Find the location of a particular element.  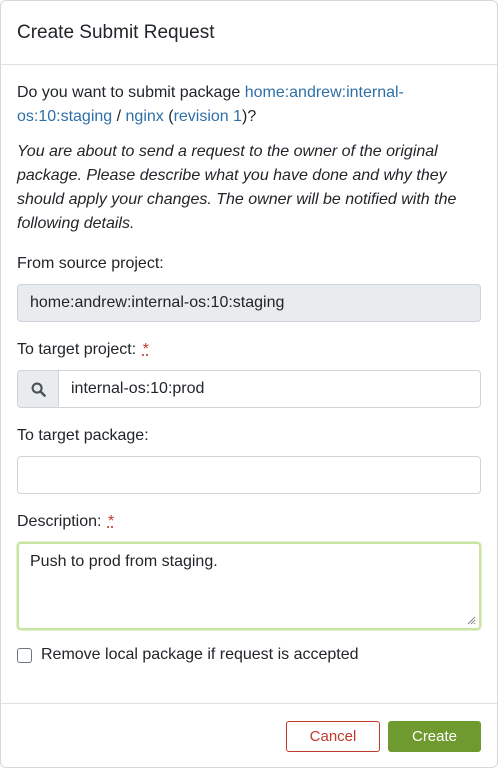

revision-link: revision 1 is located at coordinates (208, 116).